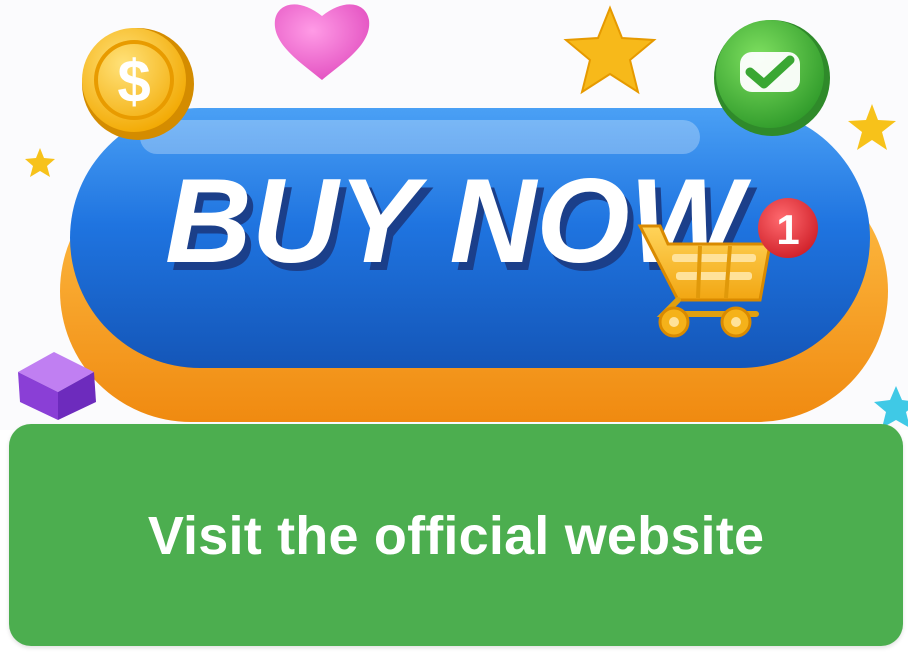  I want to click on cart-badge: 1, so click(788, 228).